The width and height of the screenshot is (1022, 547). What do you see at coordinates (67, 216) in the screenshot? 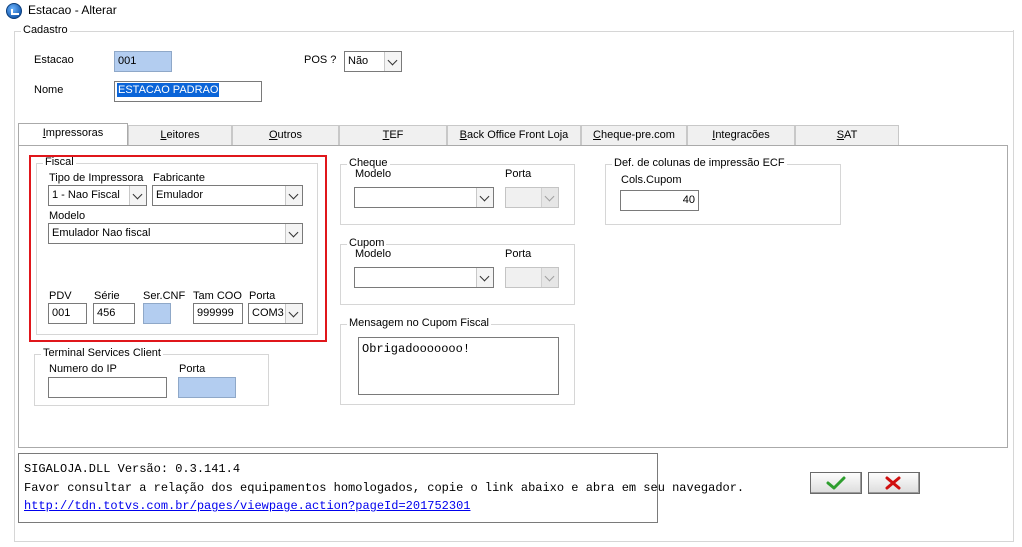
I see `modelo-label: Modelo` at bounding box center [67, 216].